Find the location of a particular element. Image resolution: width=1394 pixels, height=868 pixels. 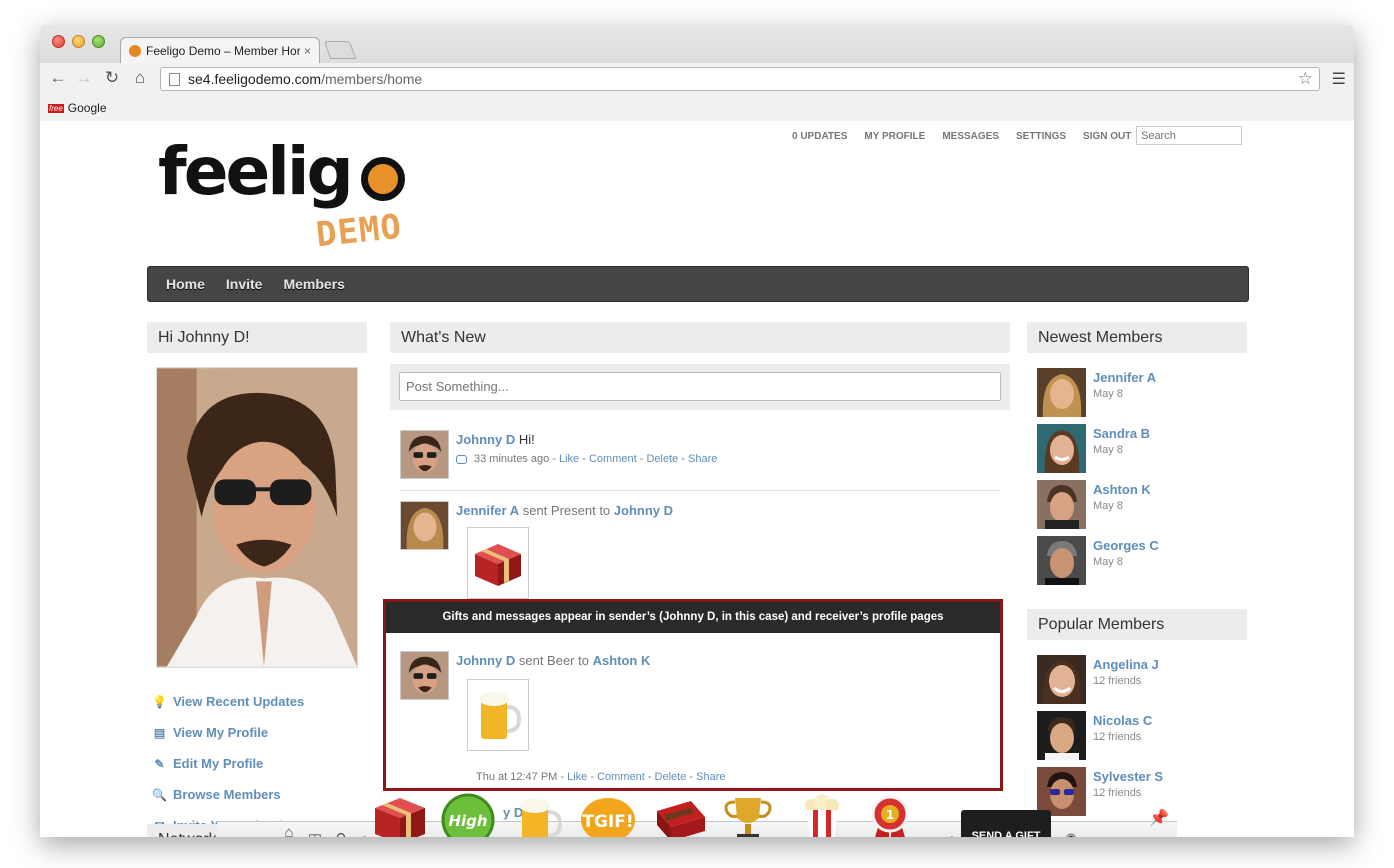

search-icon: ⚲ is located at coordinates (341, 833).